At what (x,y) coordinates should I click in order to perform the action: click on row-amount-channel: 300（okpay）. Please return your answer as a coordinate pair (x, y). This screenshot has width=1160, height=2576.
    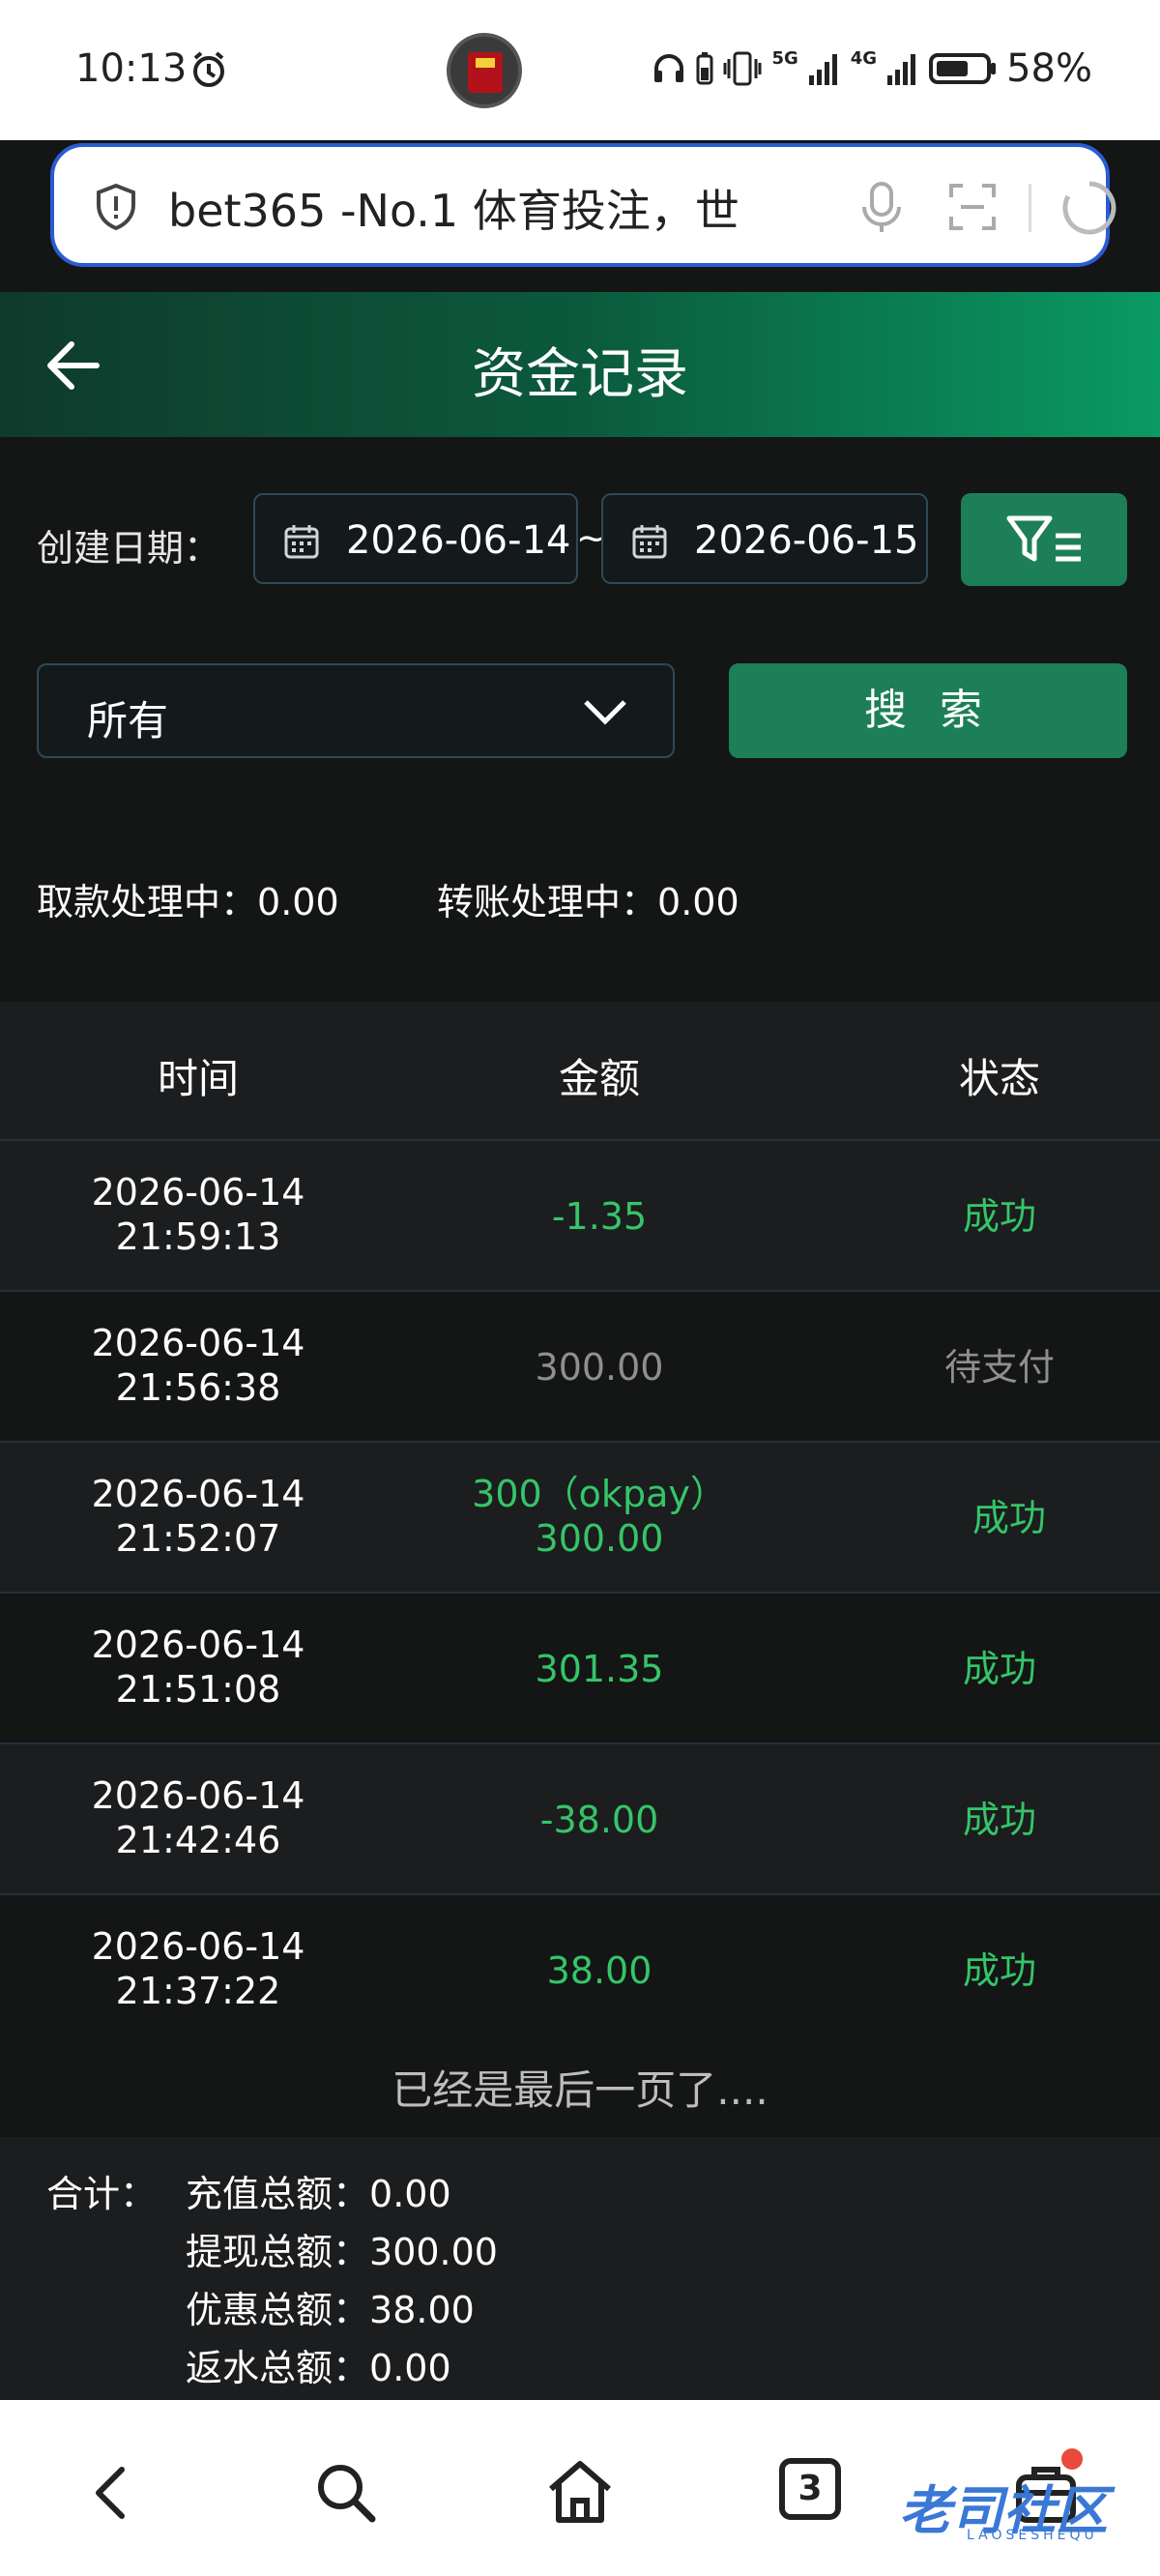
    Looking at the image, I should click on (599, 1494).